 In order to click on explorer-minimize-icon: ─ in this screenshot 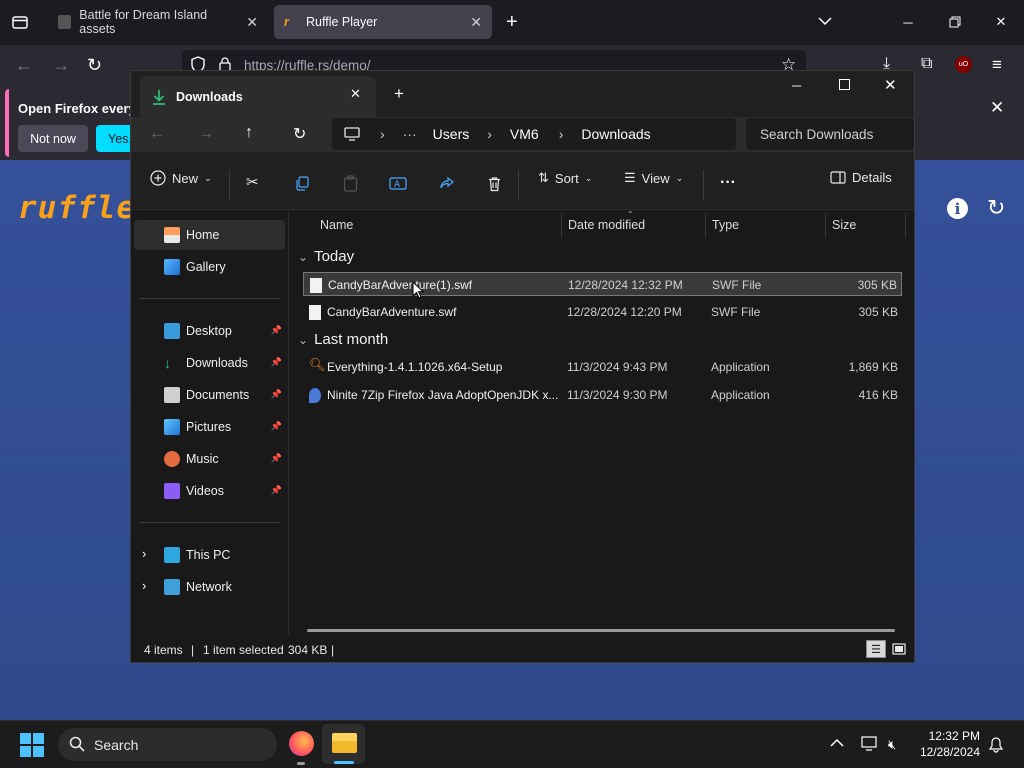, I will do `click(796, 85)`.